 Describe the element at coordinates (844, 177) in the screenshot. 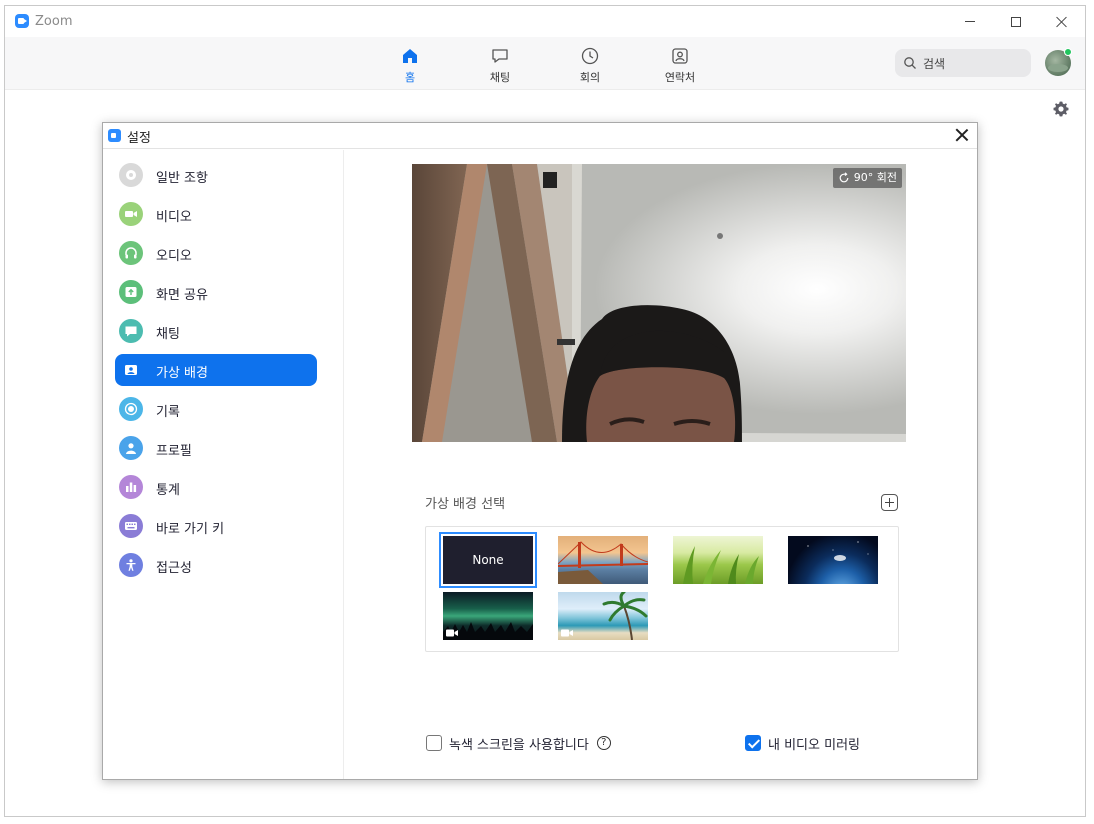

I see `rotate-icon` at that location.